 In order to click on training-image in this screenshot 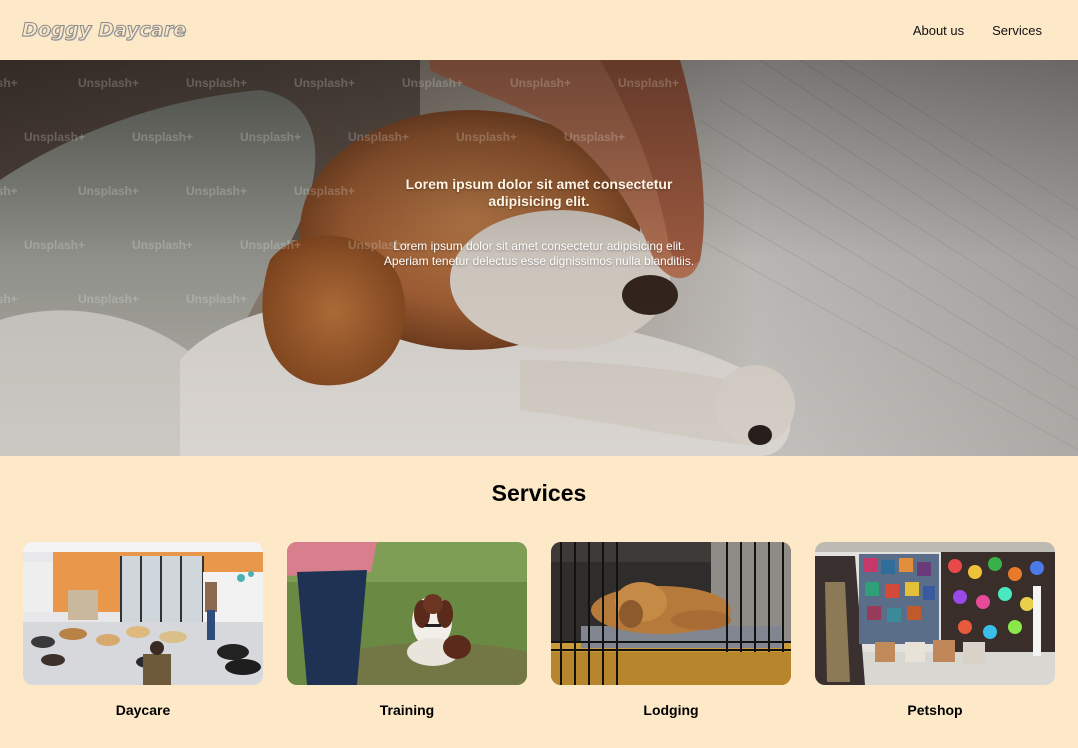, I will do `click(407, 613)`.